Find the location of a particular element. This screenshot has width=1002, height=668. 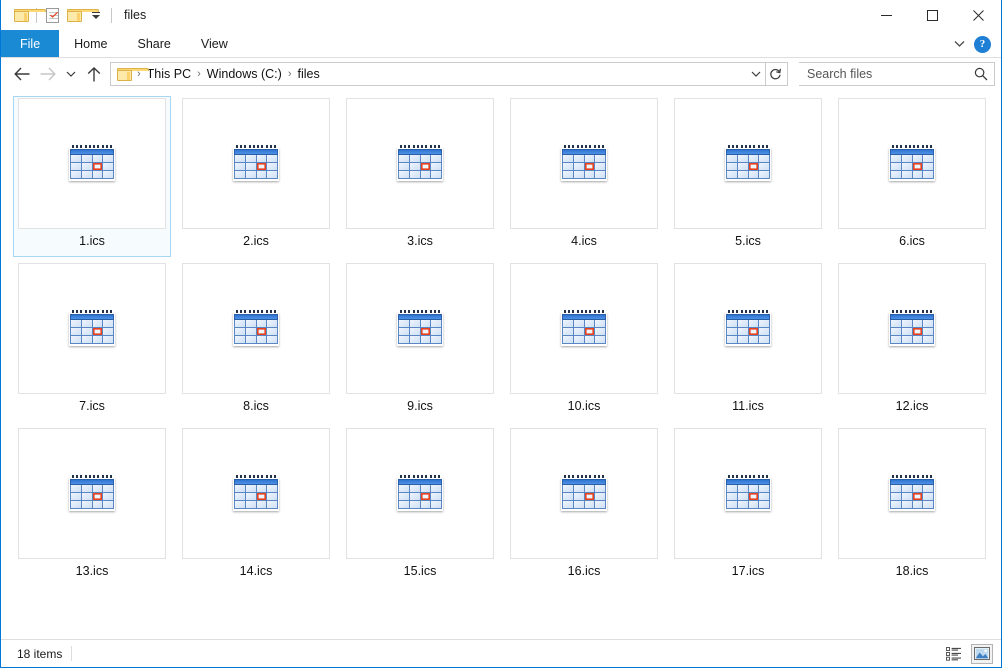

breadcrumb-item-files: files is located at coordinates (308, 74).